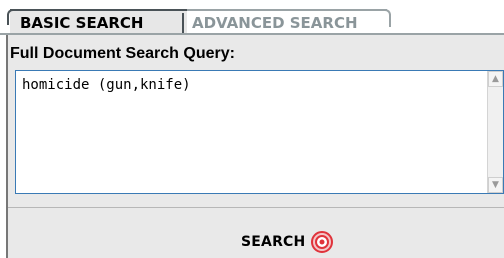 The height and width of the screenshot is (258, 504). I want to click on chevron-up-icon: ▲, so click(495, 79).